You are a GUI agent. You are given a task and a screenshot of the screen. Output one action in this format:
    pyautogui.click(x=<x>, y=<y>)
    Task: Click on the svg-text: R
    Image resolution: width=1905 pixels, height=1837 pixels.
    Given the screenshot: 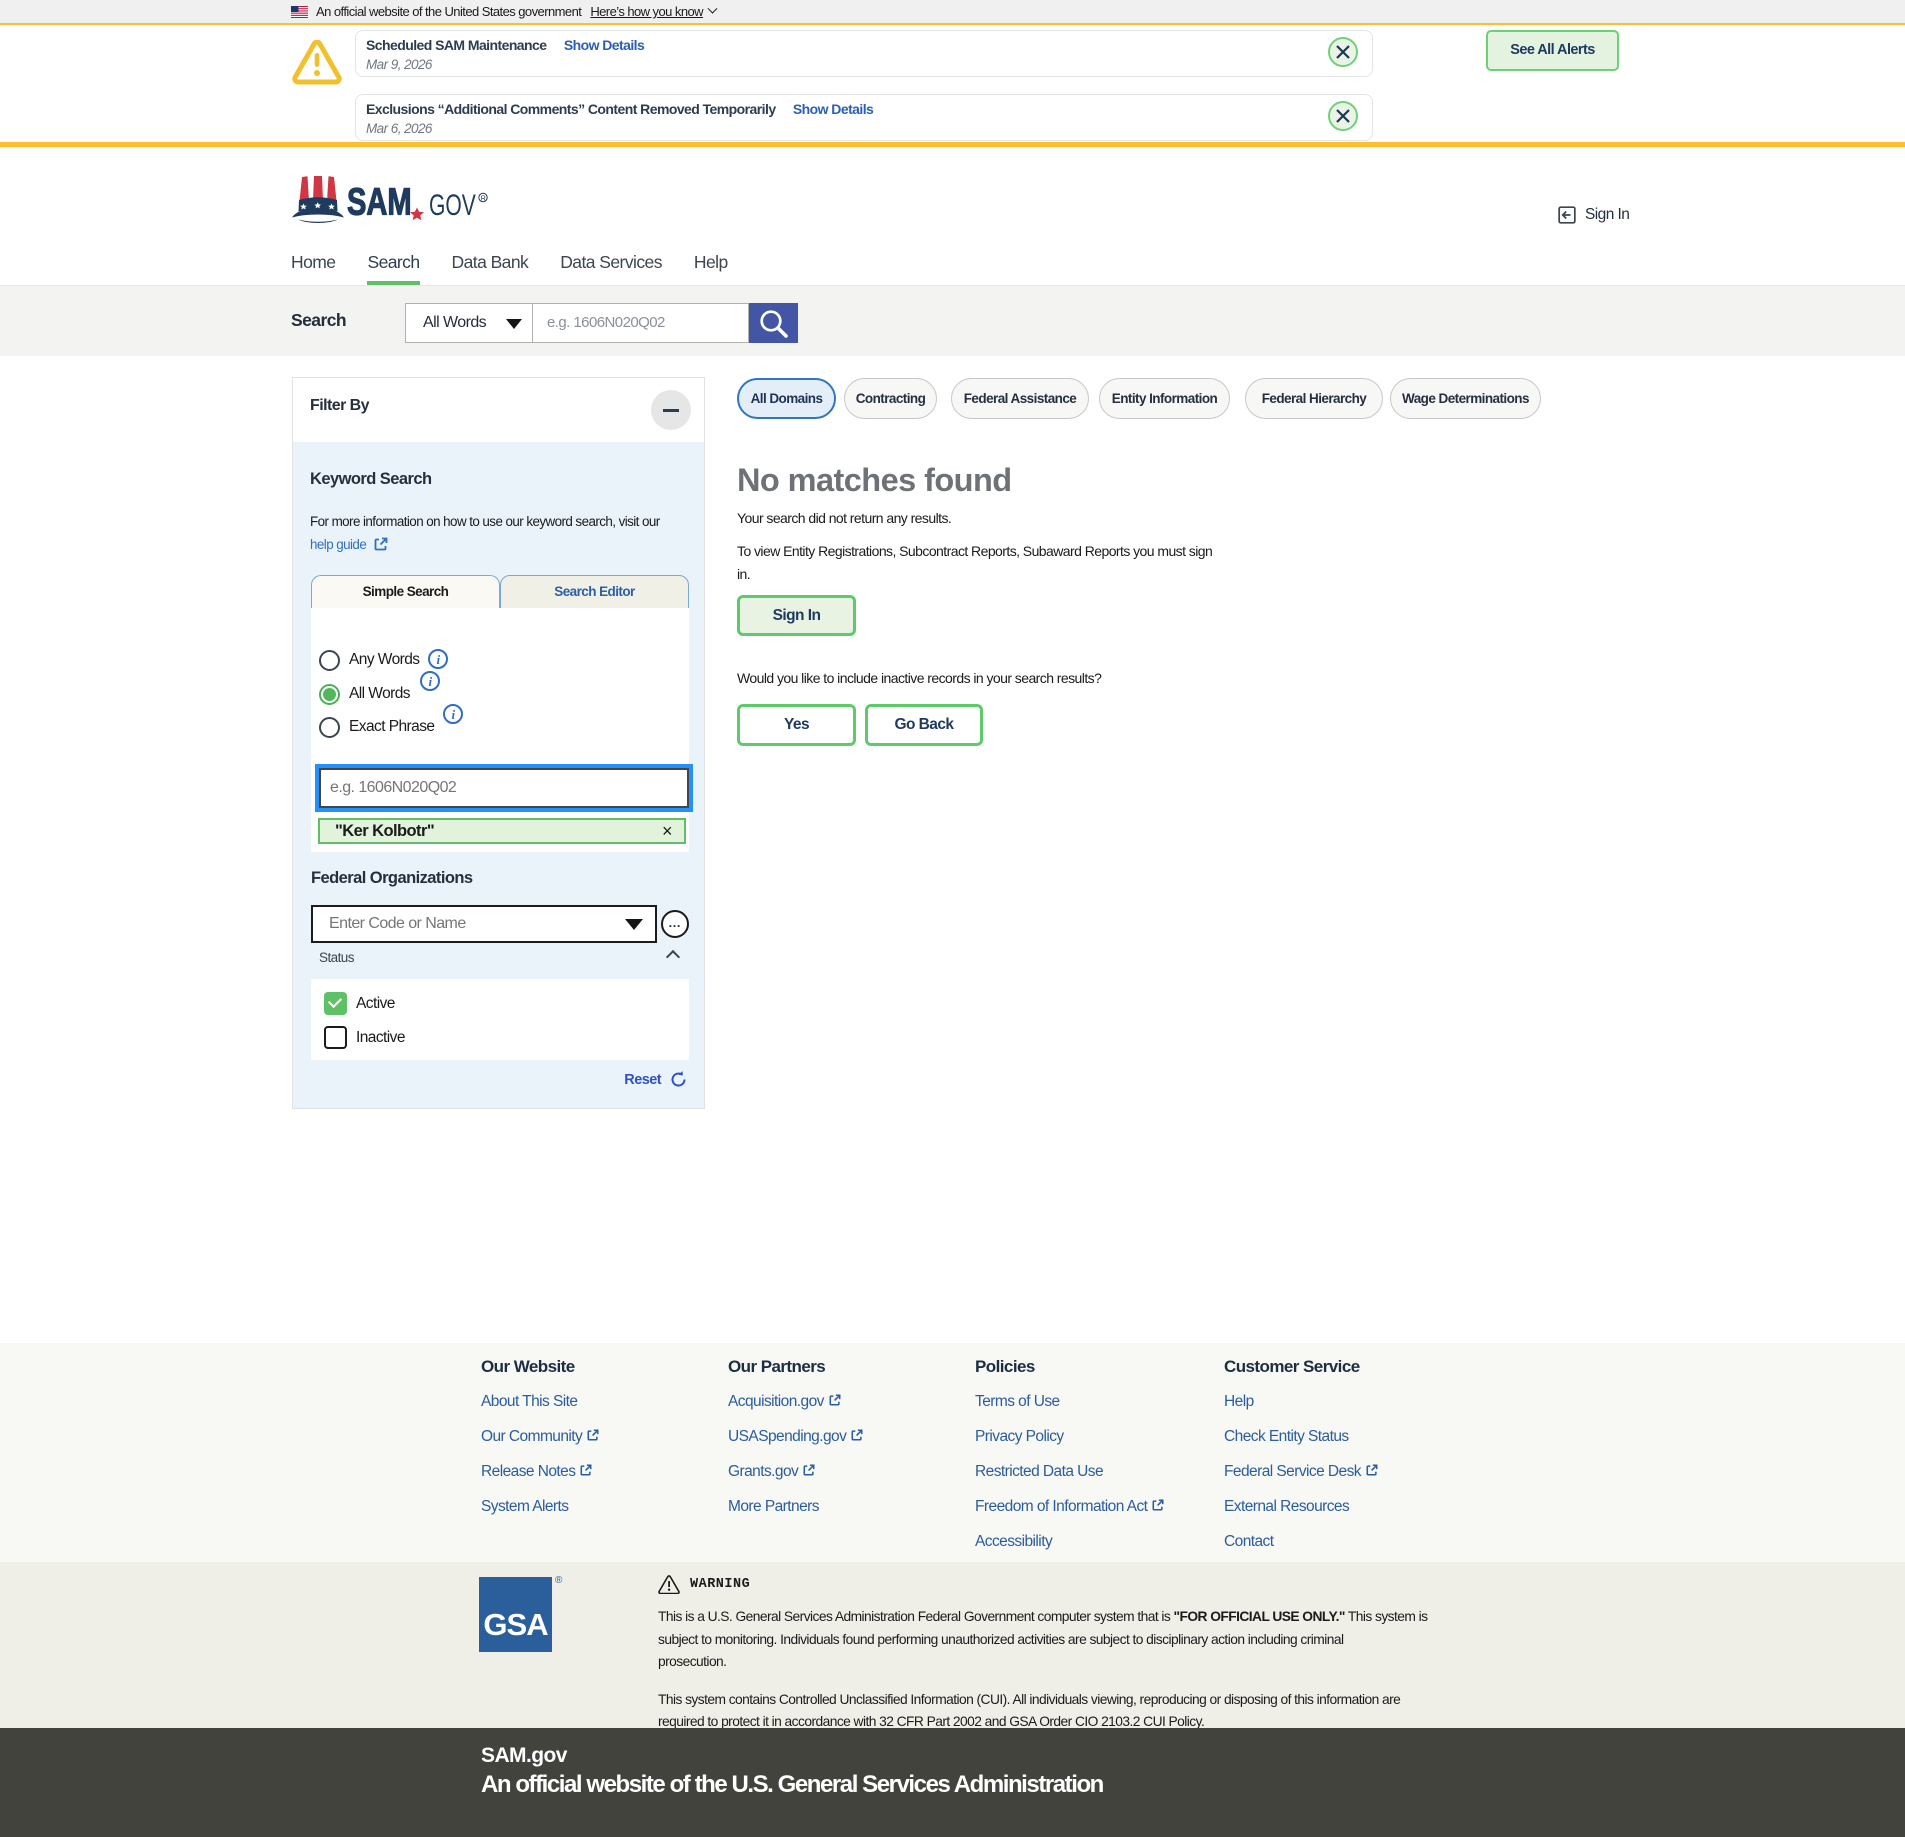 What is the action you would take?
    pyautogui.click(x=483, y=198)
    